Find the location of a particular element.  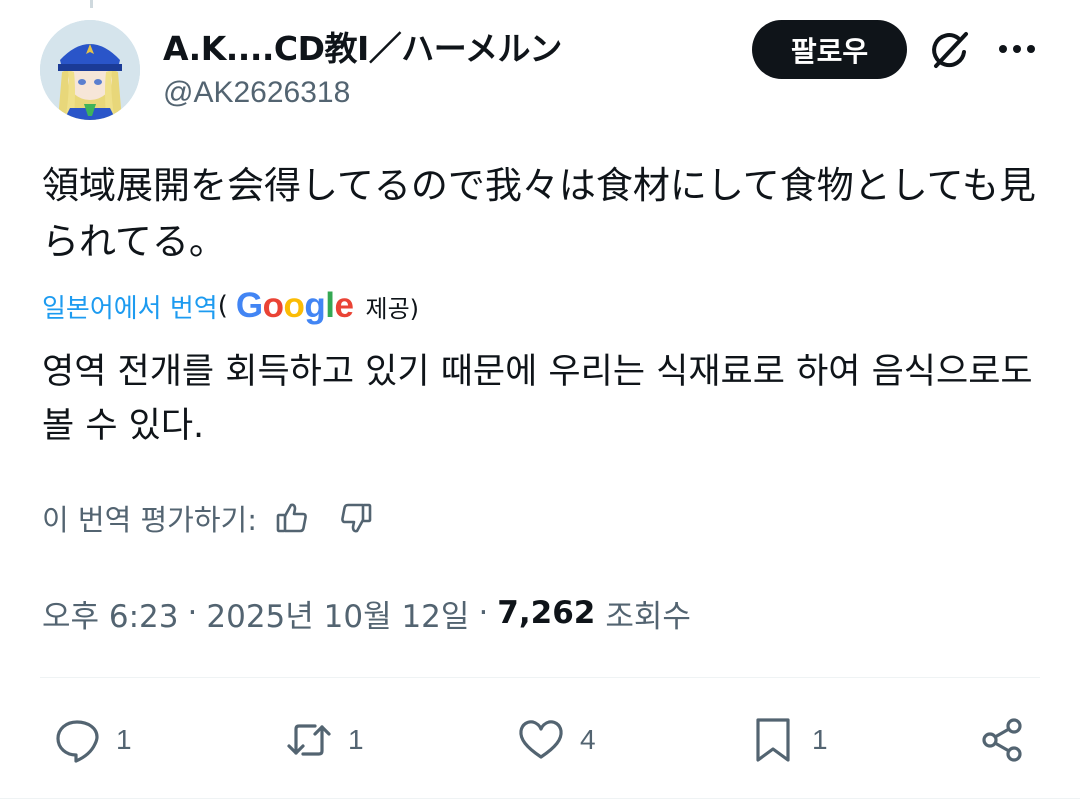

reply-button: 1 is located at coordinates (92, 740).